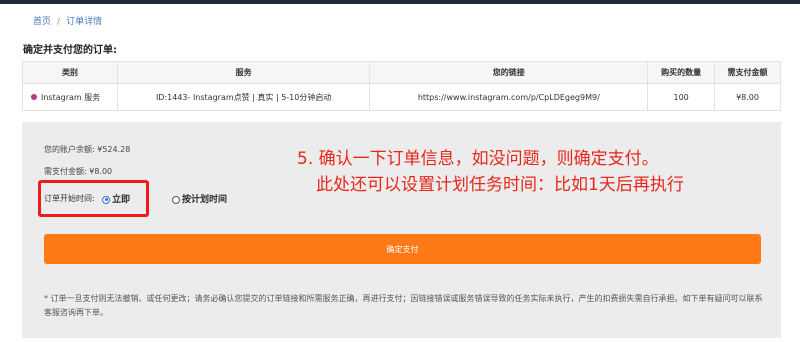 The width and height of the screenshot is (800, 342). What do you see at coordinates (87, 149) in the screenshot?
I see `account-balance: 您的账户余额: ¥524.28` at bounding box center [87, 149].